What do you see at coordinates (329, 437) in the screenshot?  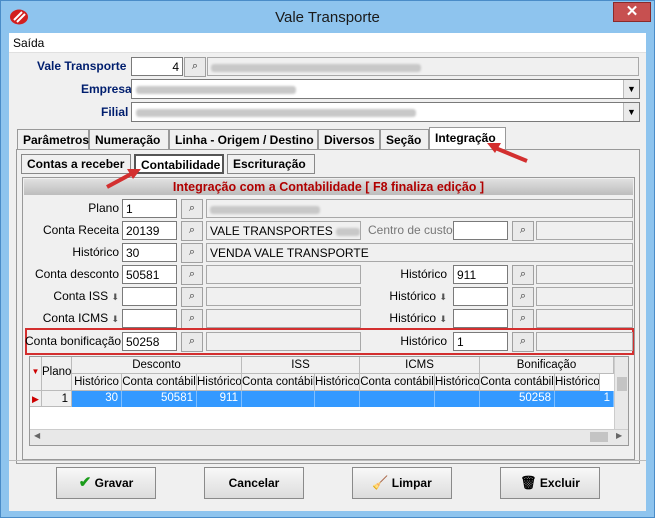 I see `horizontal-scrollbar: ◀ ▶` at bounding box center [329, 437].